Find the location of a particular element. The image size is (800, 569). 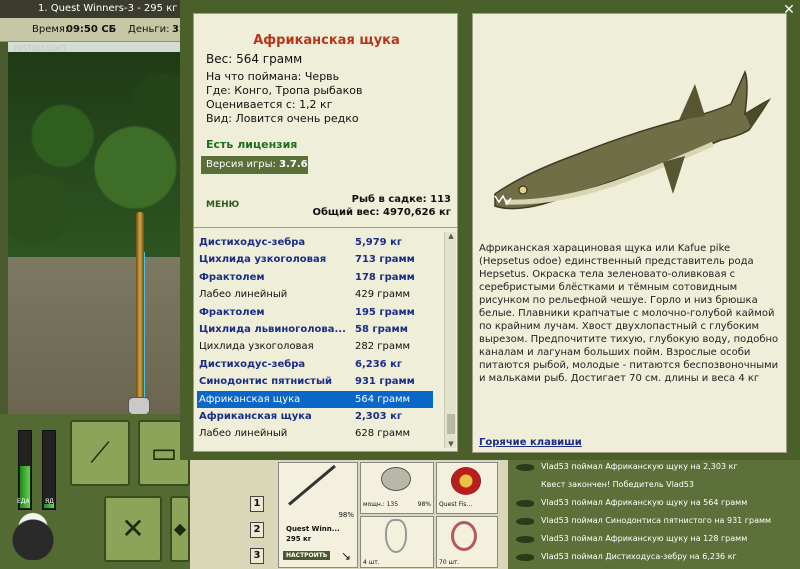

jungle-trees is located at coordinates (99, 157).